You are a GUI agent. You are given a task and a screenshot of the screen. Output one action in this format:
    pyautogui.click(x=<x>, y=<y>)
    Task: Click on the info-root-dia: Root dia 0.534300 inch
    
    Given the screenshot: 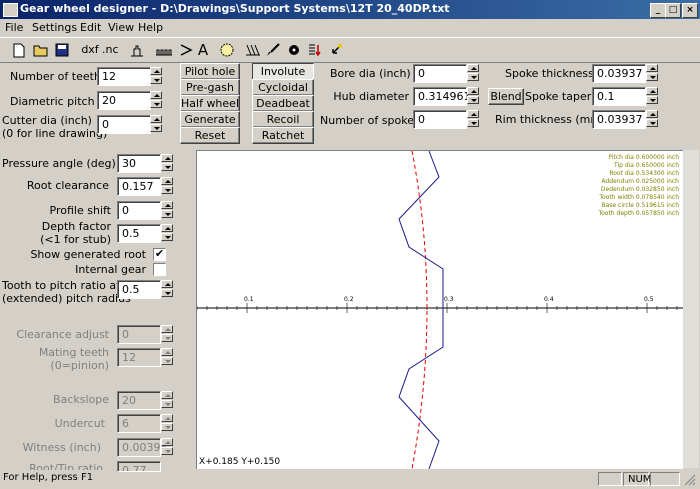 What is the action you would take?
    pyautogui.click(x=644, y=173)
    